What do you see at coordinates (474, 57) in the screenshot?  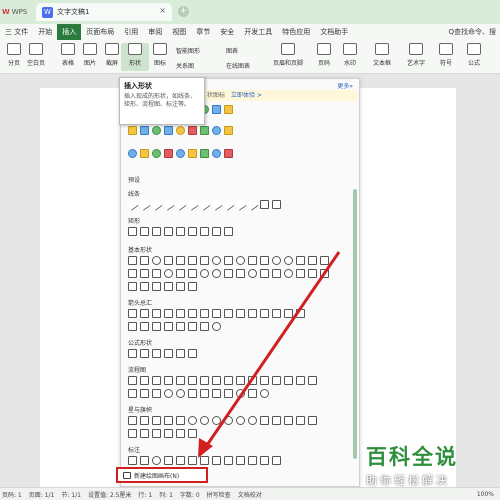 I see `formula-button: 公式` at bounding box center [474, 57].